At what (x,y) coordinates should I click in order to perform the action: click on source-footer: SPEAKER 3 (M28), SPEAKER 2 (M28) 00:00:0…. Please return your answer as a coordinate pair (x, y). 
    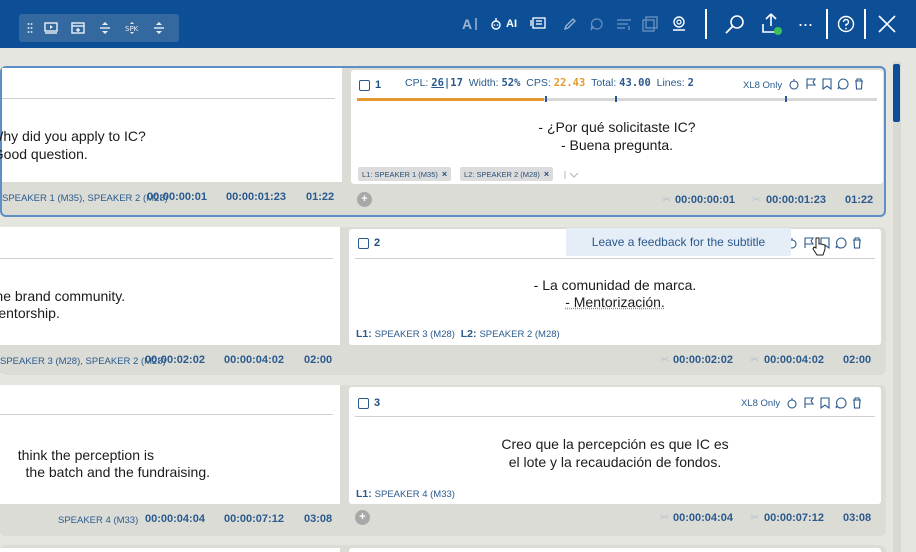
    Looking at the image, I should click on (170, 359).